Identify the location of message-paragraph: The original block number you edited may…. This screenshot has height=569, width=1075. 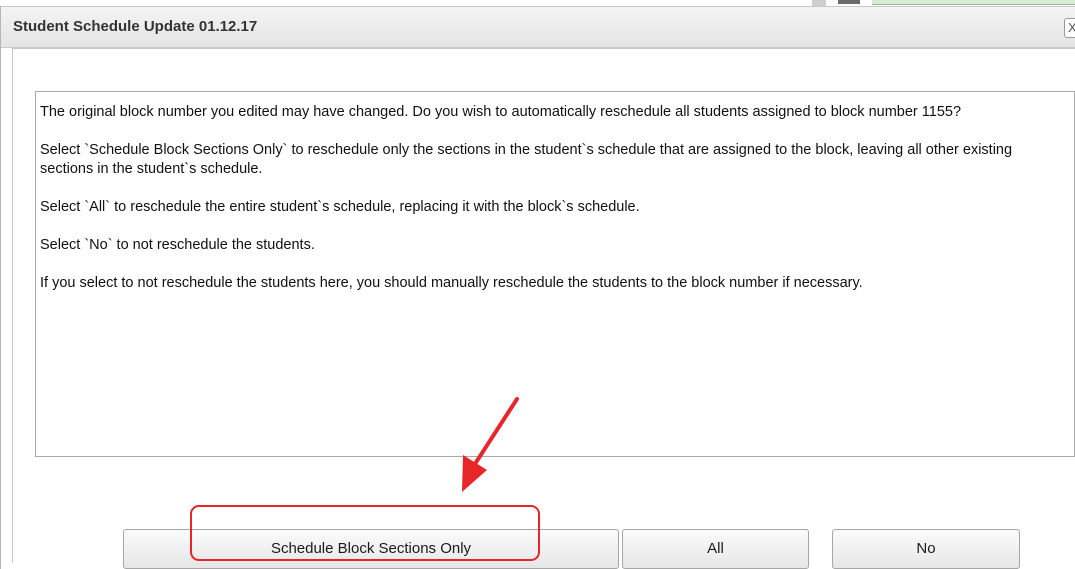
(501, 112).